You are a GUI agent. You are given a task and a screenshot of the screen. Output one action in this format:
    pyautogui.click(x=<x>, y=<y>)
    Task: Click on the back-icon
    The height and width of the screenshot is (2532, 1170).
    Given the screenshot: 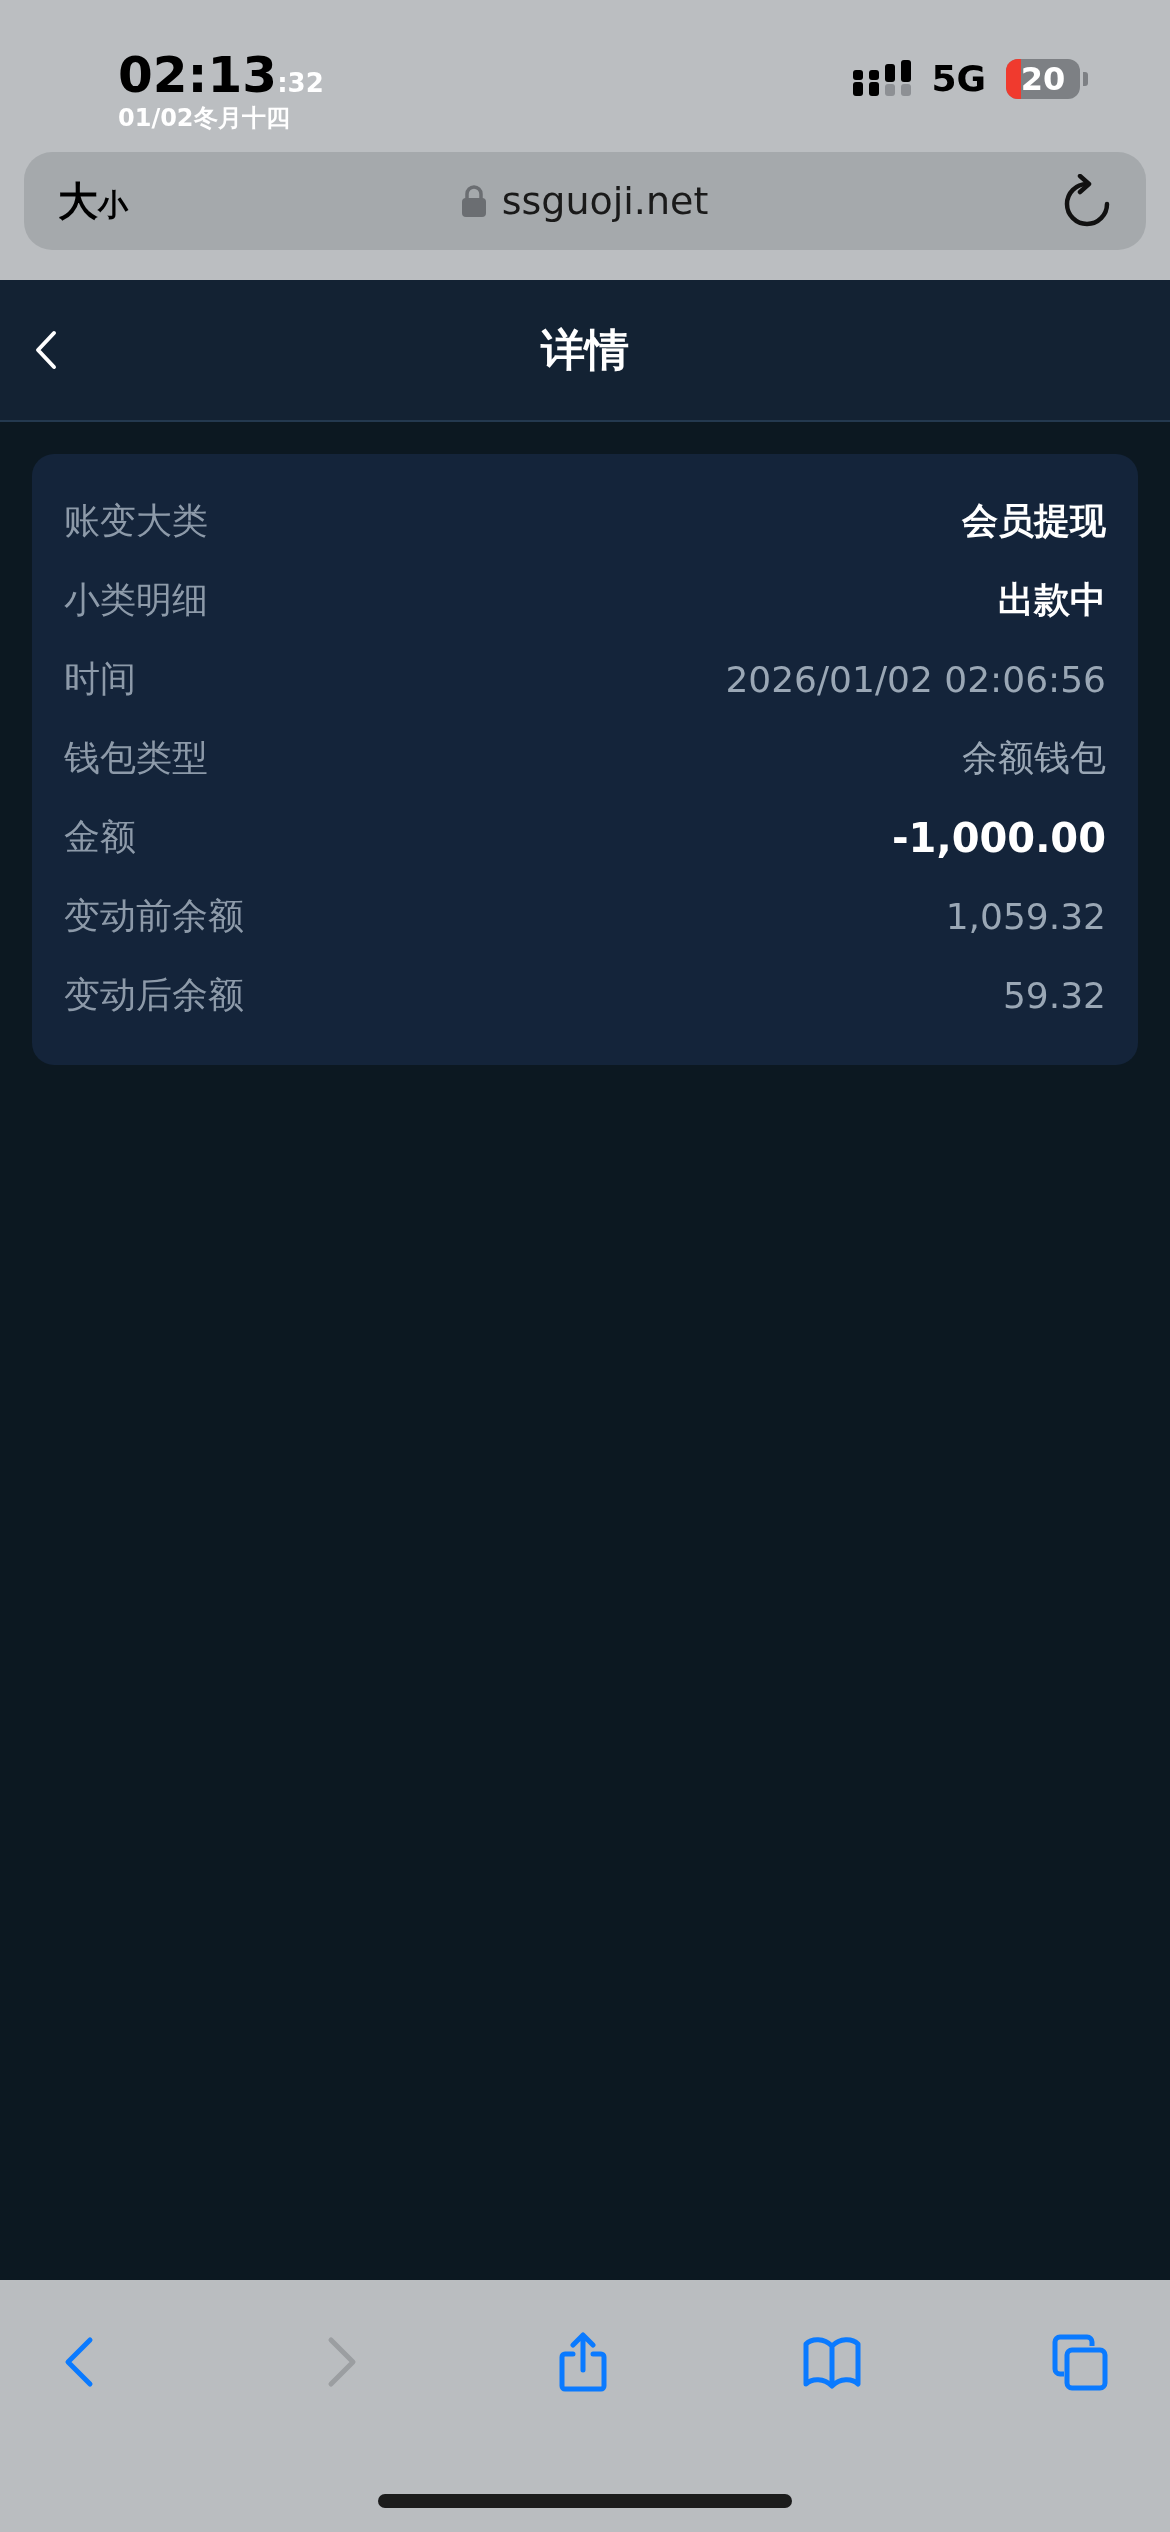 What is the action you would take?
    pyautogui.click(x=46, y=350)
    